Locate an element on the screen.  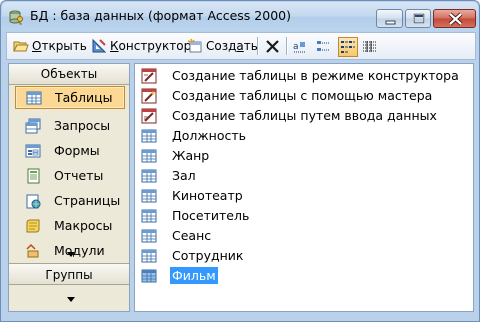
list-item: Сеанс is located at coordinates (177, 235).